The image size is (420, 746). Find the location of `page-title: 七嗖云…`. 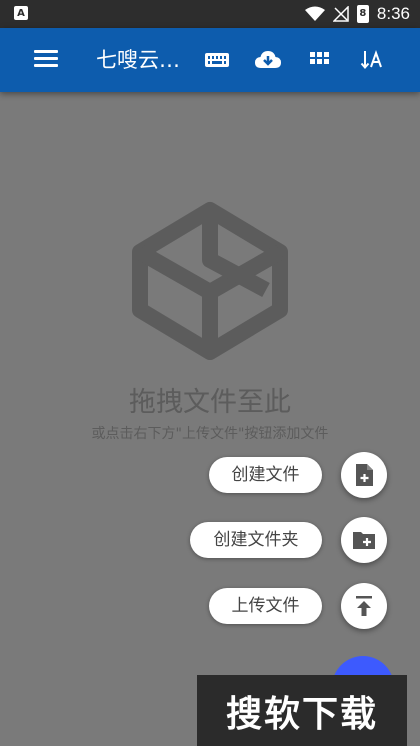

page-title: 七嗖云… is located at coordinates (138, 60).